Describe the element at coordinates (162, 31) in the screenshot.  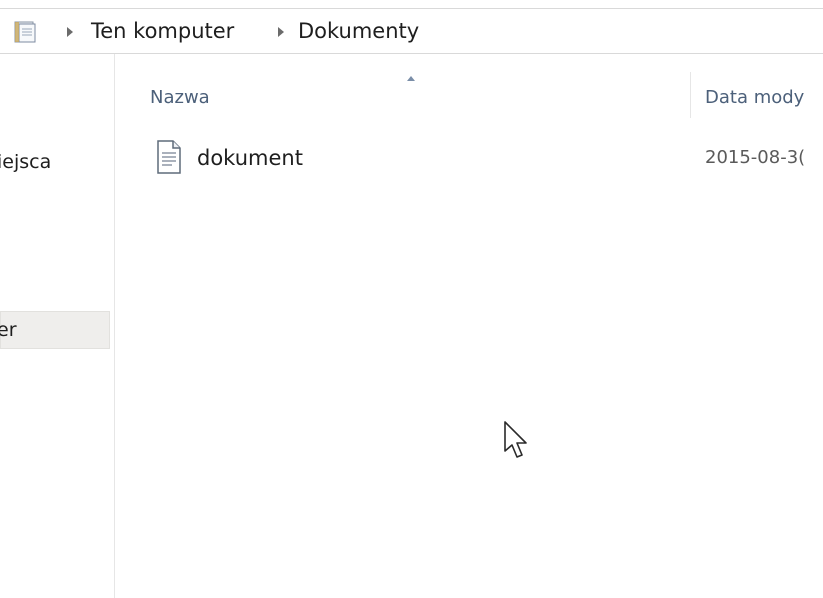
I see `breadcrumb-item-ten-komputer: Ten komputer` at that location.